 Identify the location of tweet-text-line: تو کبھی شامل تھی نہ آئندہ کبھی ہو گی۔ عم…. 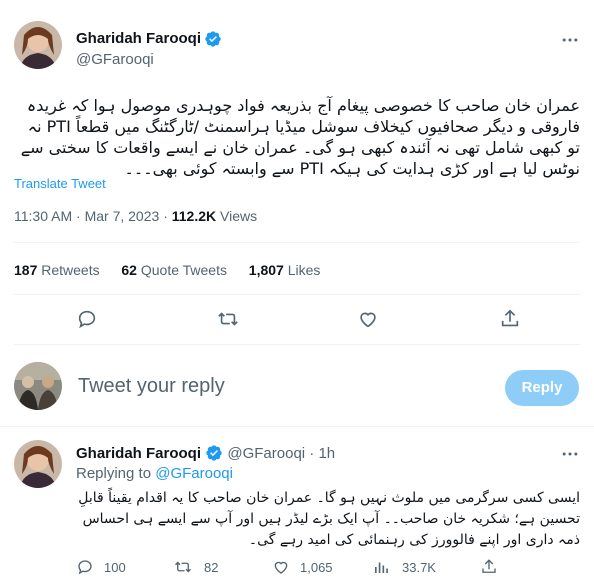
(300, 147).